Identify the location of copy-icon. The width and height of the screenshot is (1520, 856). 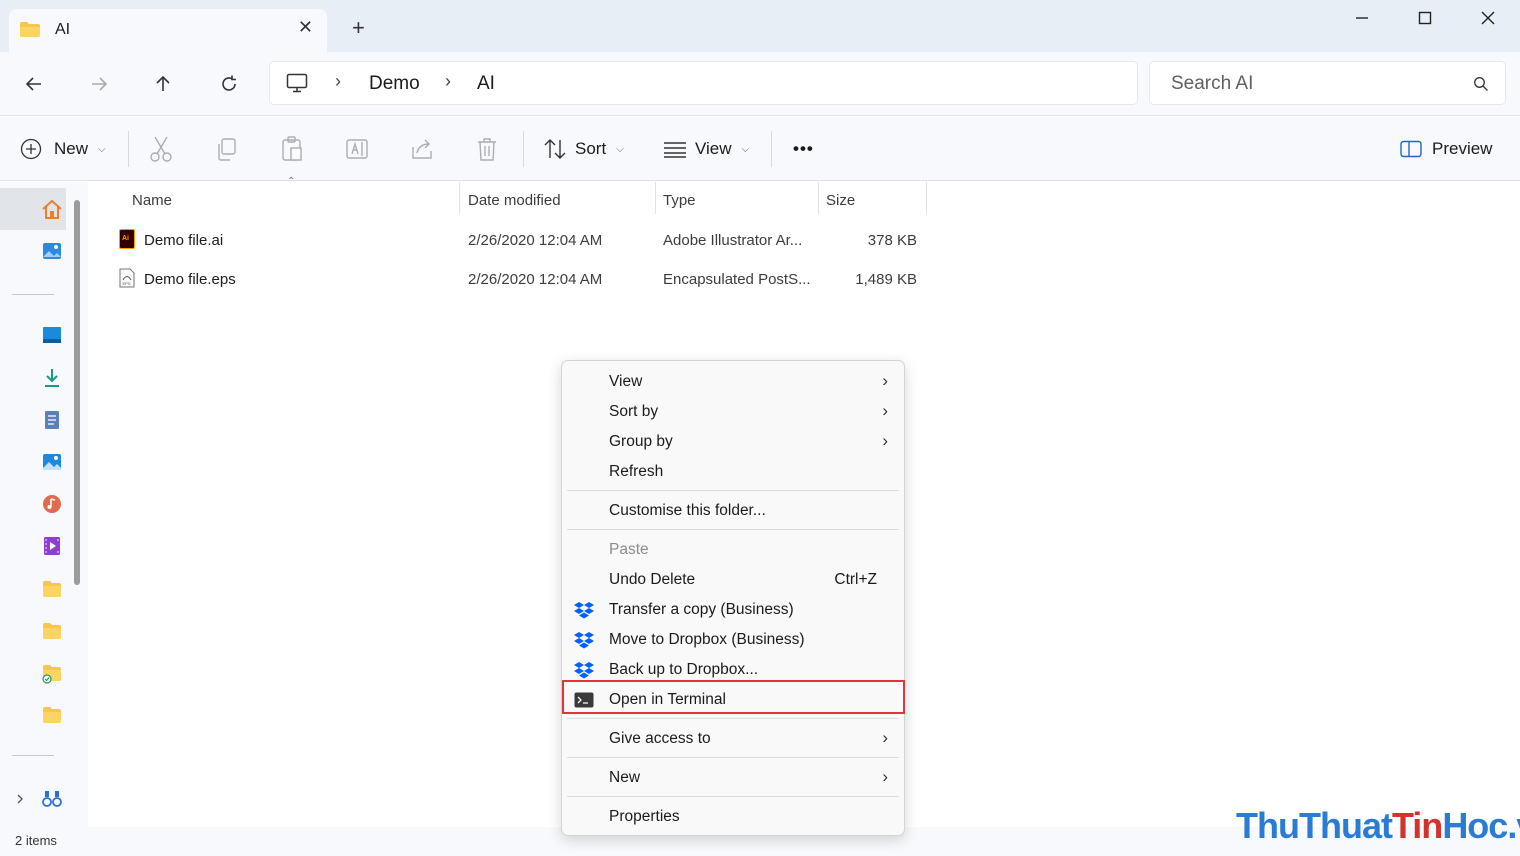
(227, 149).